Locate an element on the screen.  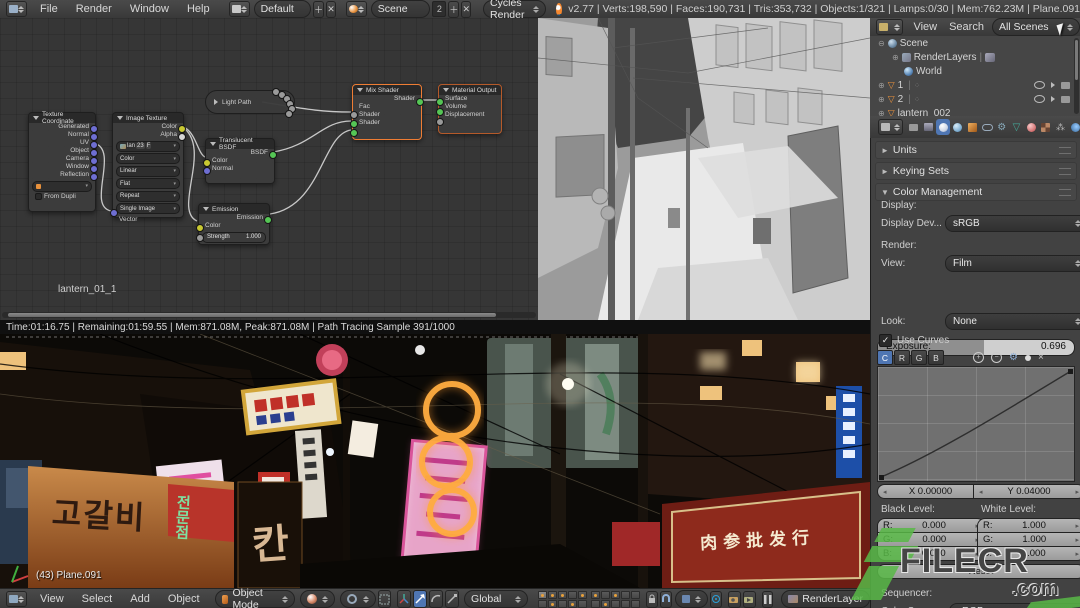
source-option: Single Image is located at coordinates (148, 208).